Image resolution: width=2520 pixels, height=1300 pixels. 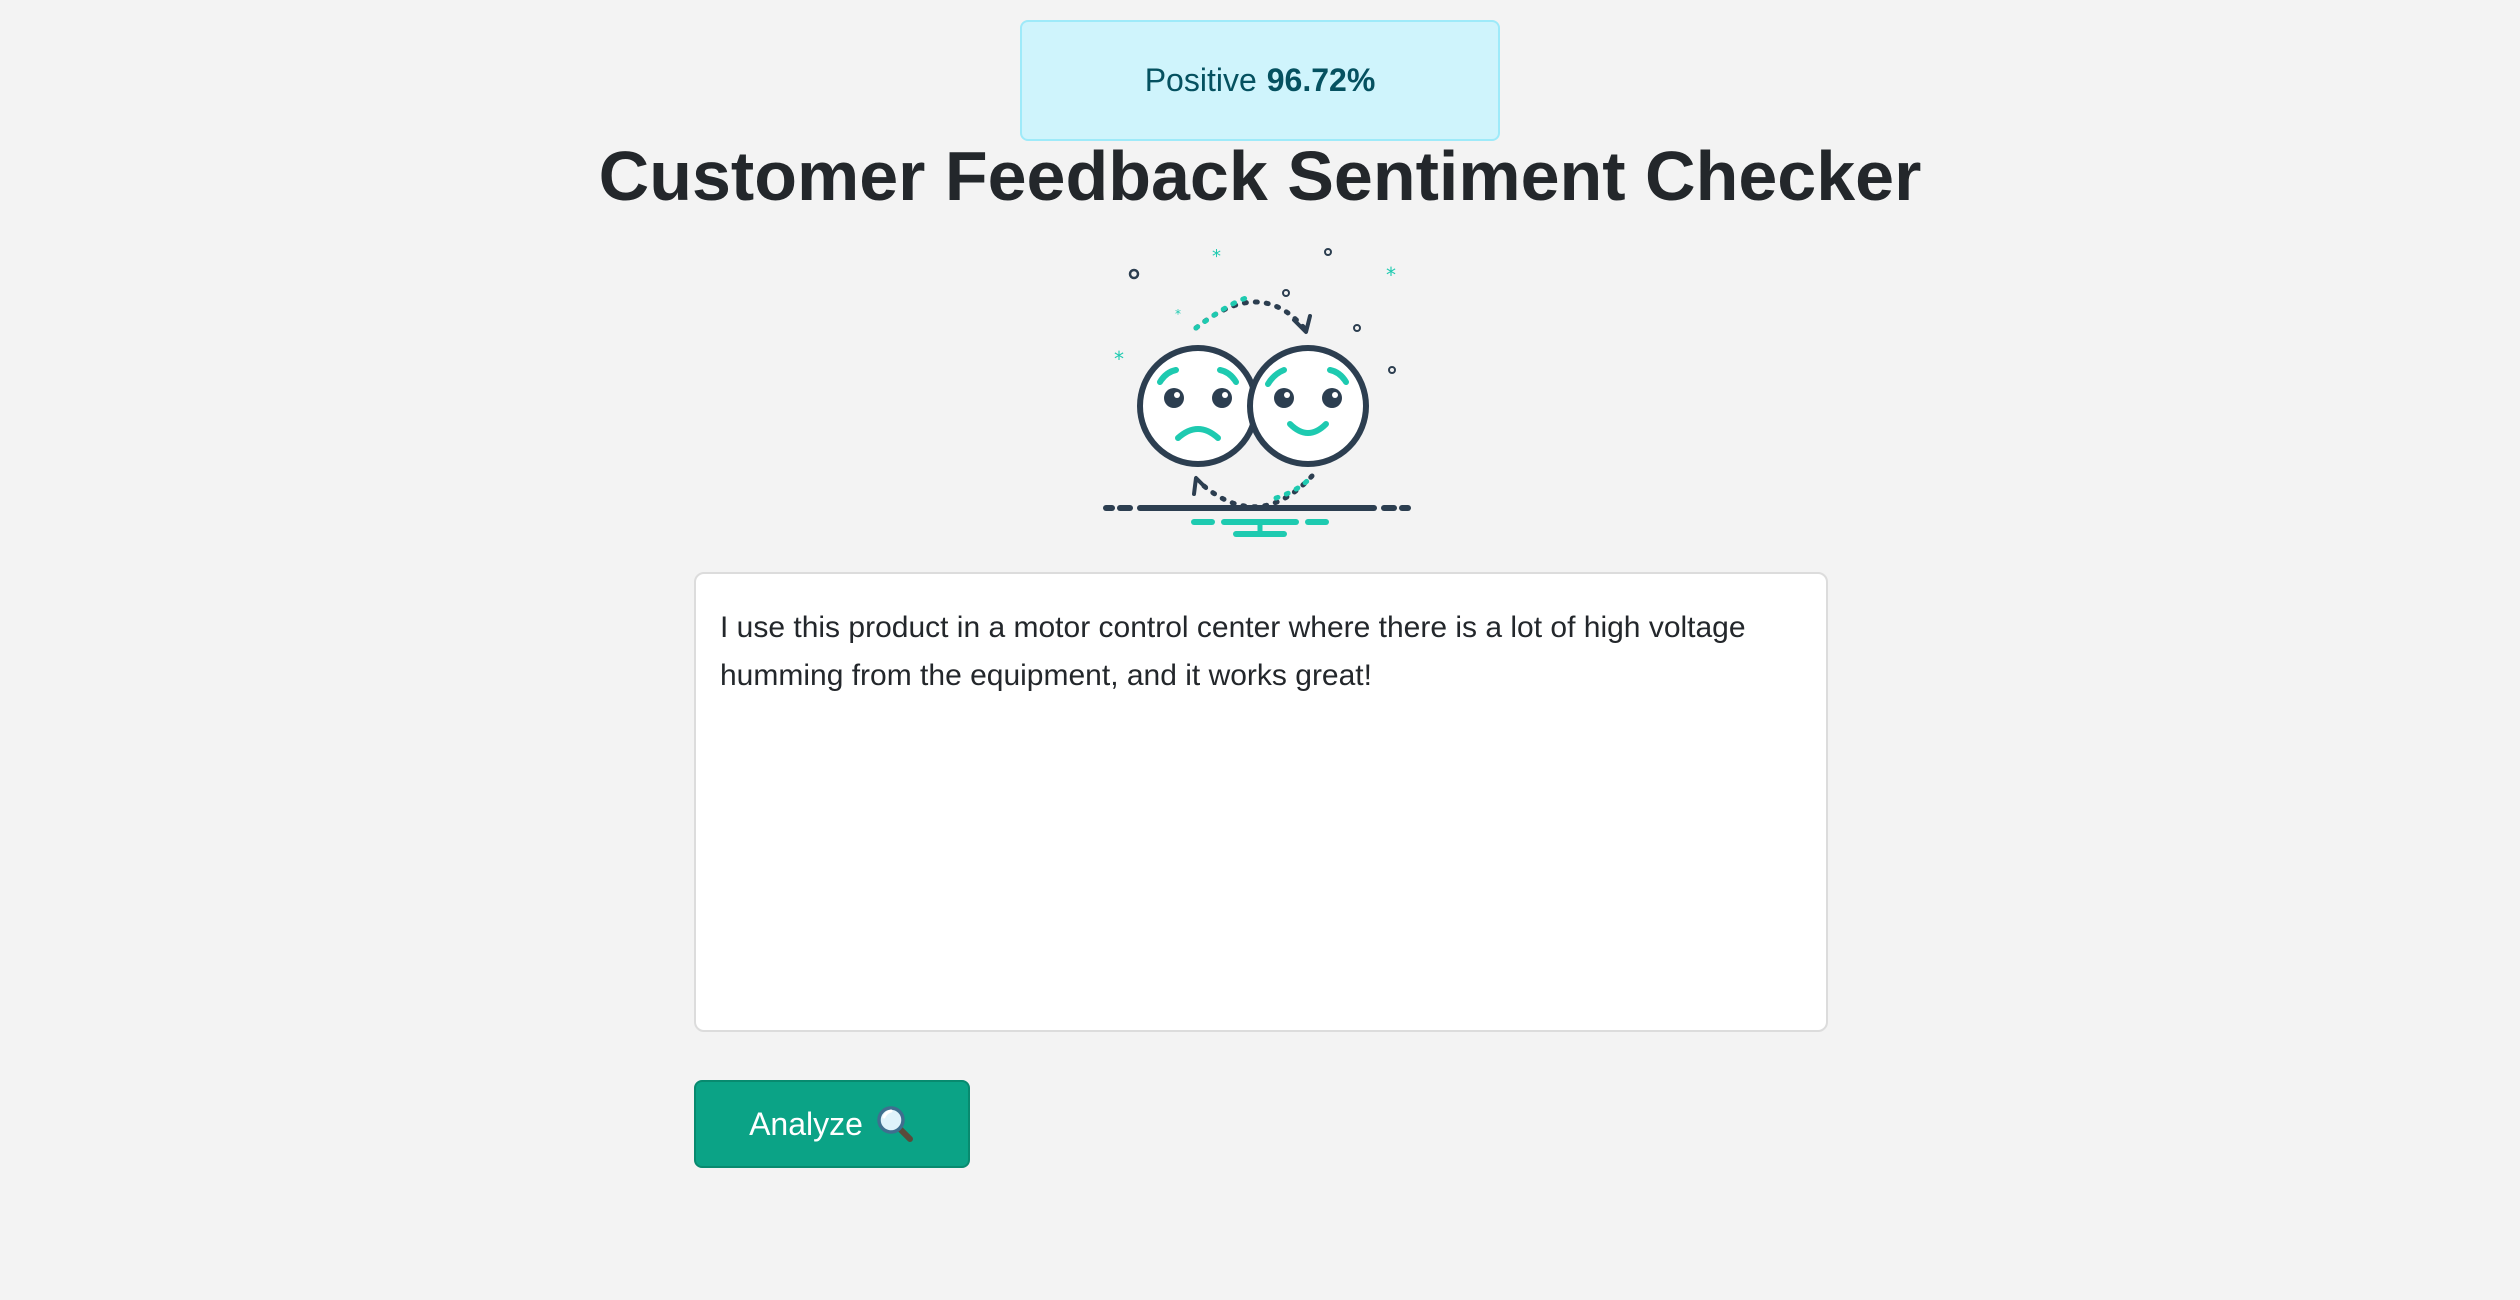 I want to click on sentiment-score: 96.72%, so click(x=1321, y=80).